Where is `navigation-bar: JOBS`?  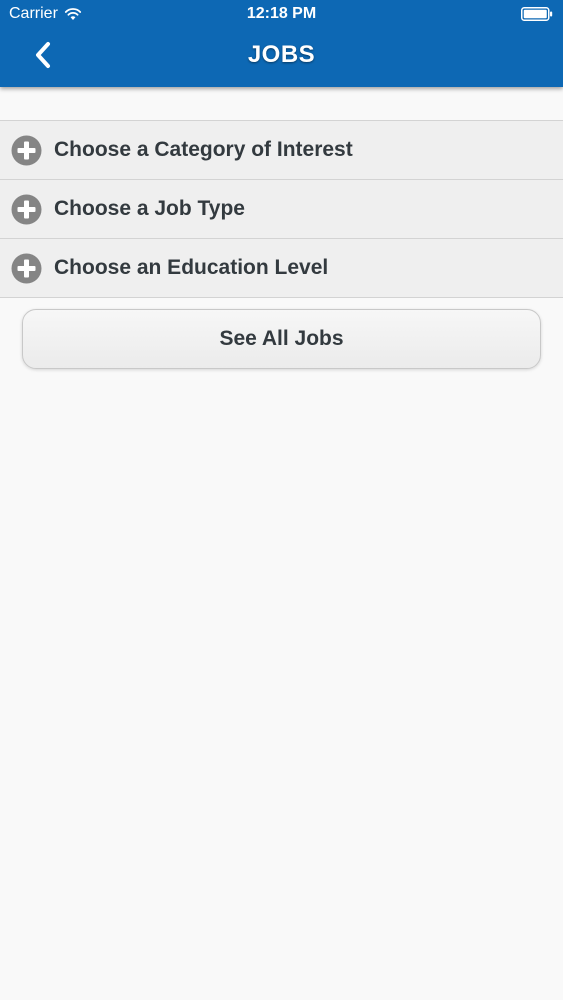 navigation-bar: JOBS is located at coordinates (281, 57).